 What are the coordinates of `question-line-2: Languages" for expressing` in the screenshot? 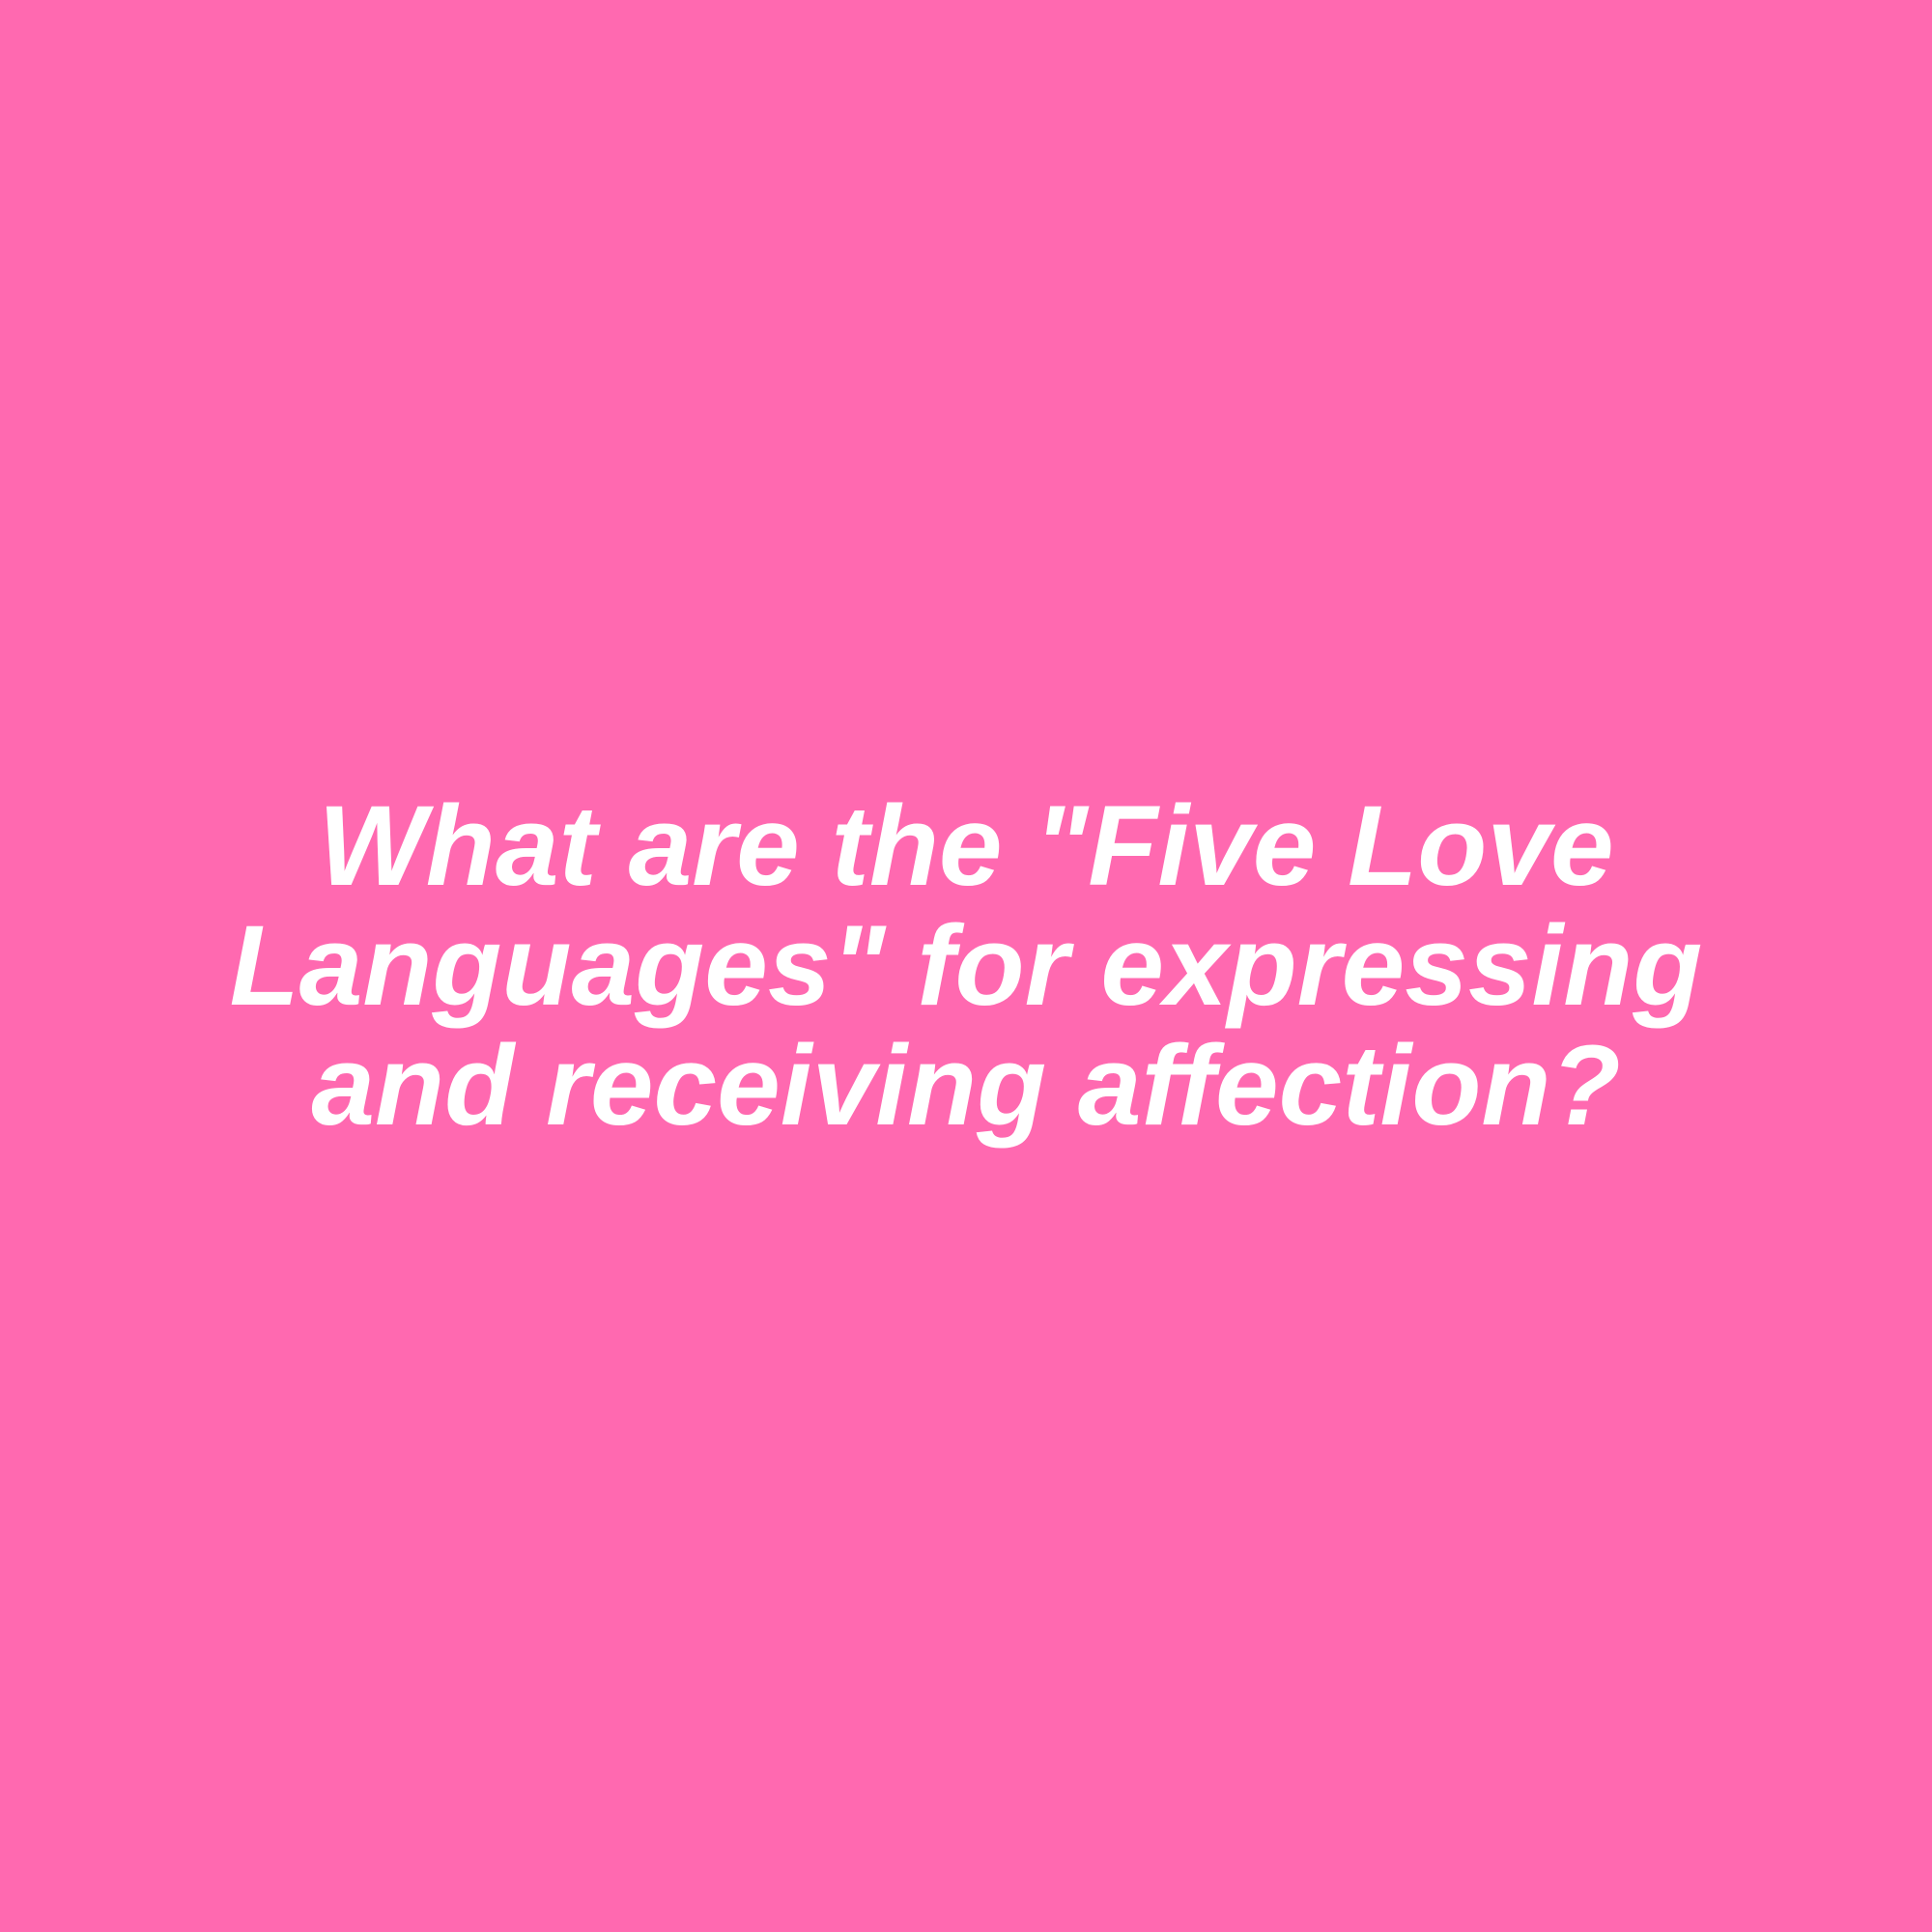 It's located at (966, 966).